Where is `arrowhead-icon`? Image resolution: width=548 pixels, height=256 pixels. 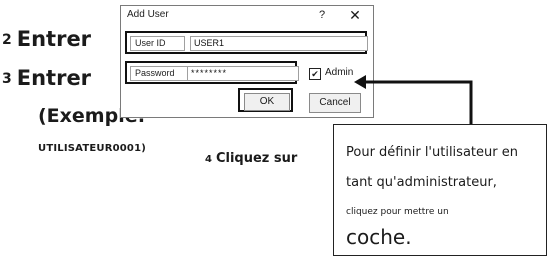 arrowhead-icon is located at coordinates (360, 82).